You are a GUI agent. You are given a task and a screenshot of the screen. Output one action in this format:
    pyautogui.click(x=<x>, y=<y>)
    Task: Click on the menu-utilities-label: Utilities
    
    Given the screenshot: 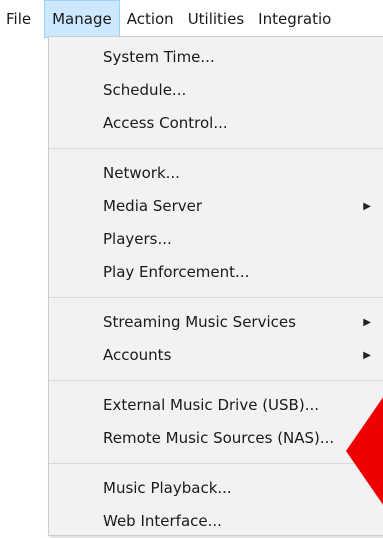 What is the action you would take?
    pyautogui.click(x=216, y=19)
    